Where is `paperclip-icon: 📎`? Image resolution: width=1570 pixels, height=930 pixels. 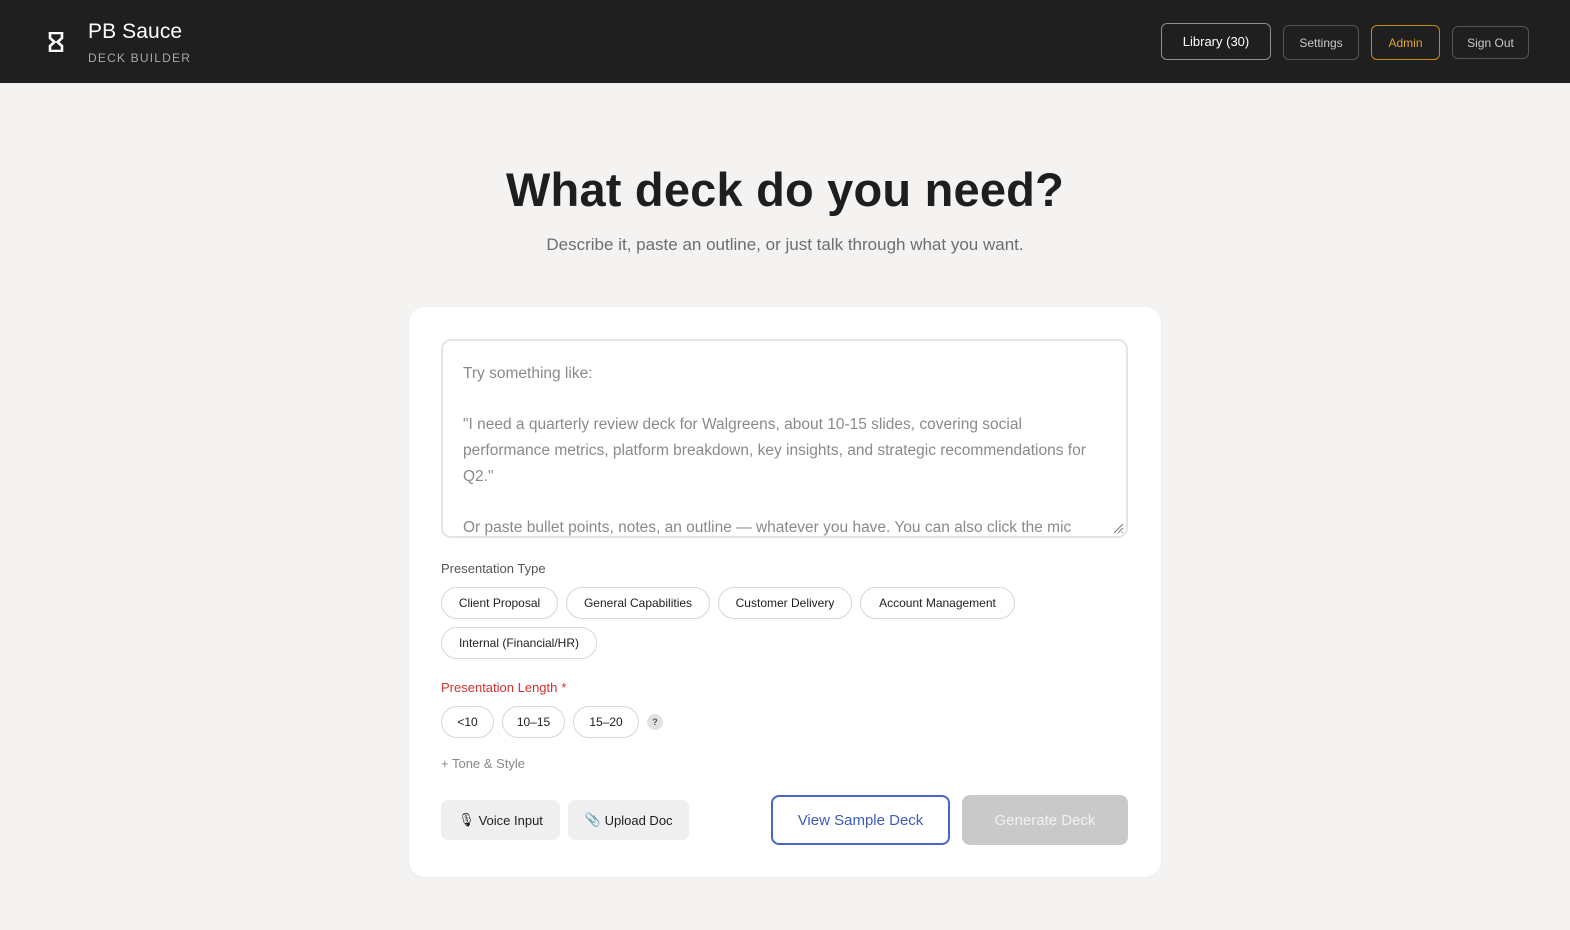
paperclip-icon: 📎 is located at coordinates (592, 820).